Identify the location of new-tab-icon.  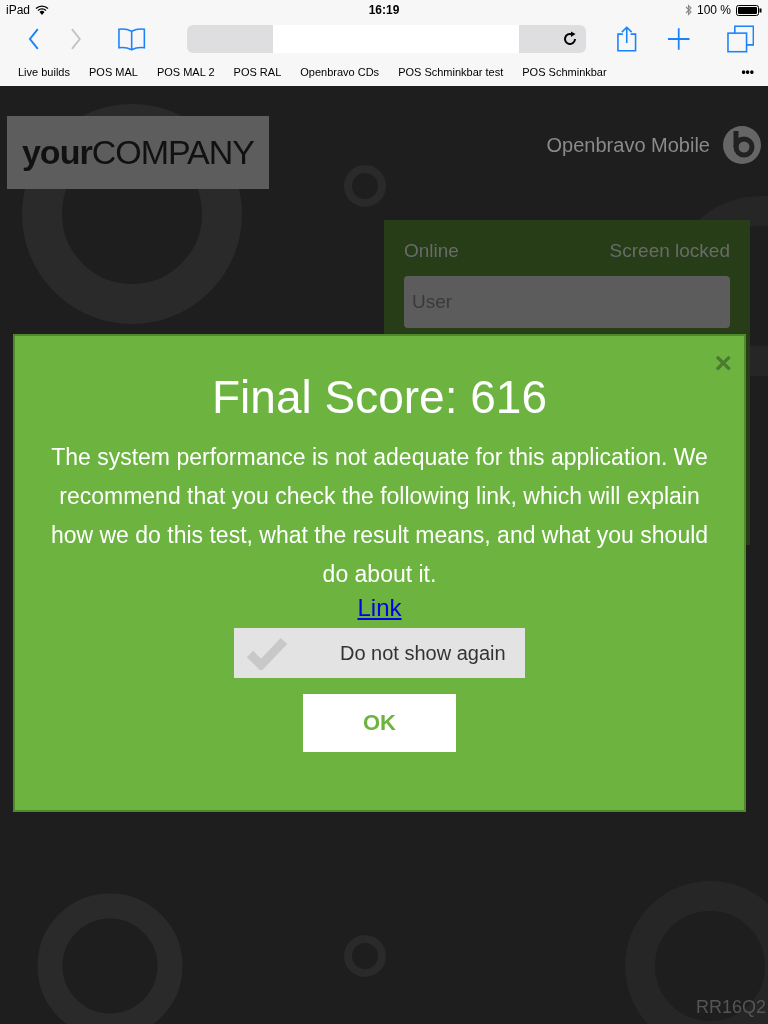
(679, 39).